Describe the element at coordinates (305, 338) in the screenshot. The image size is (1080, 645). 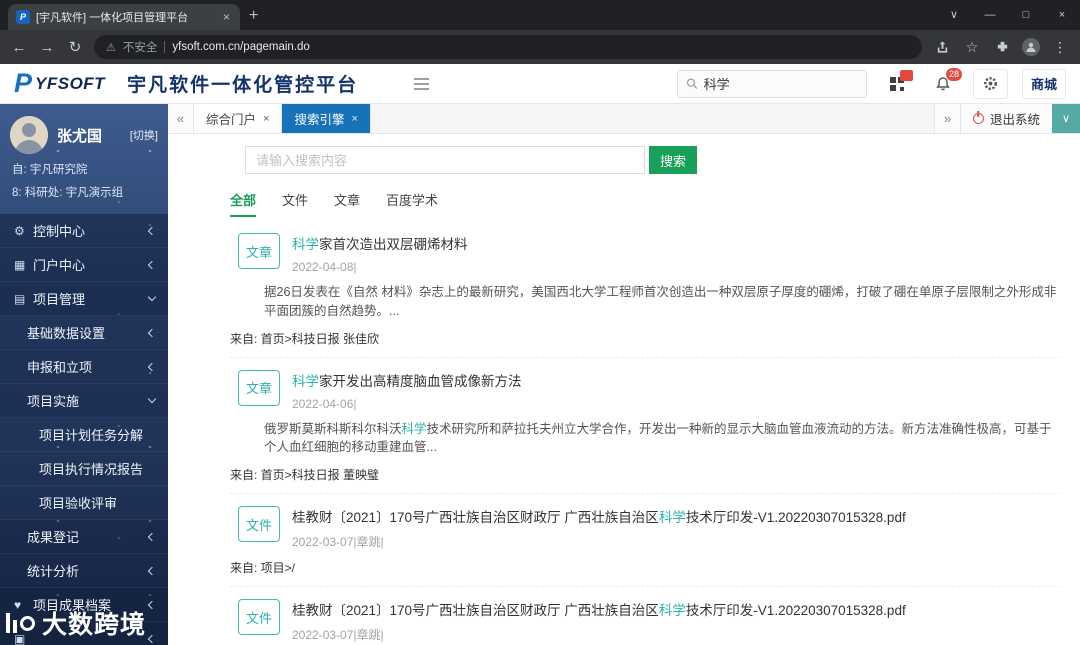
I see `result-source: 来自: 首页>科技日报 张佳欣` at that location.